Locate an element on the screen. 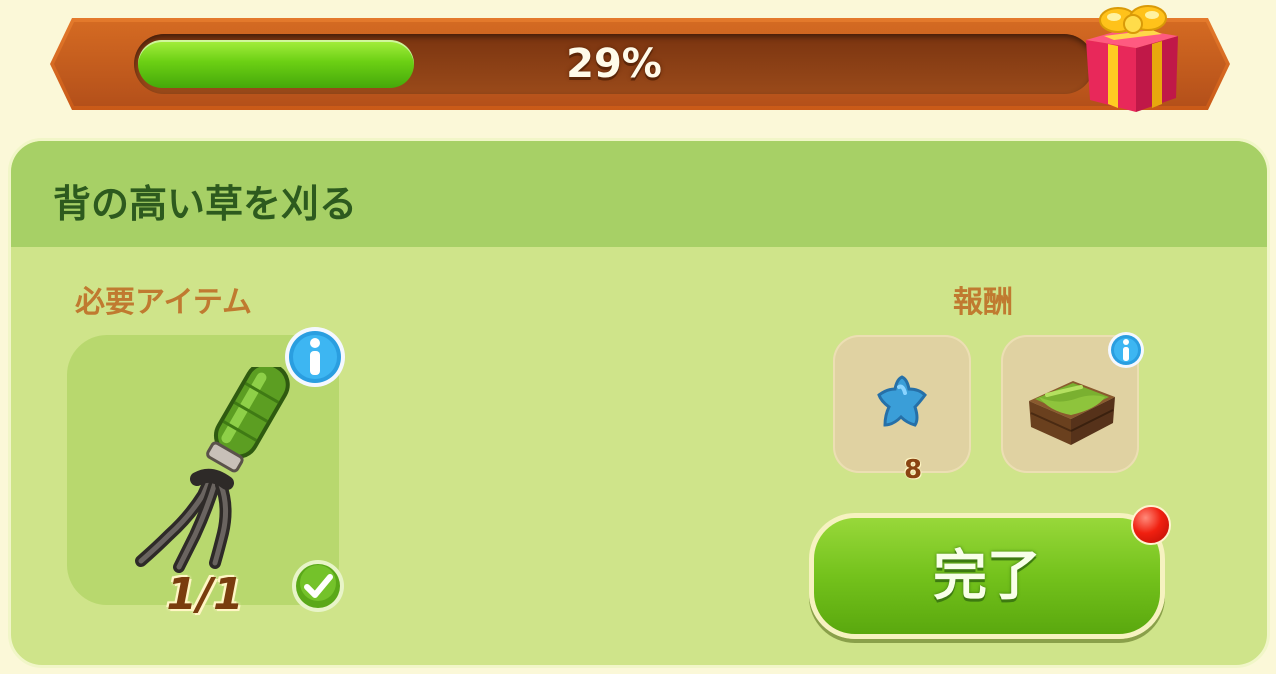  reward-card-stars is located at coordinates (902, 404).